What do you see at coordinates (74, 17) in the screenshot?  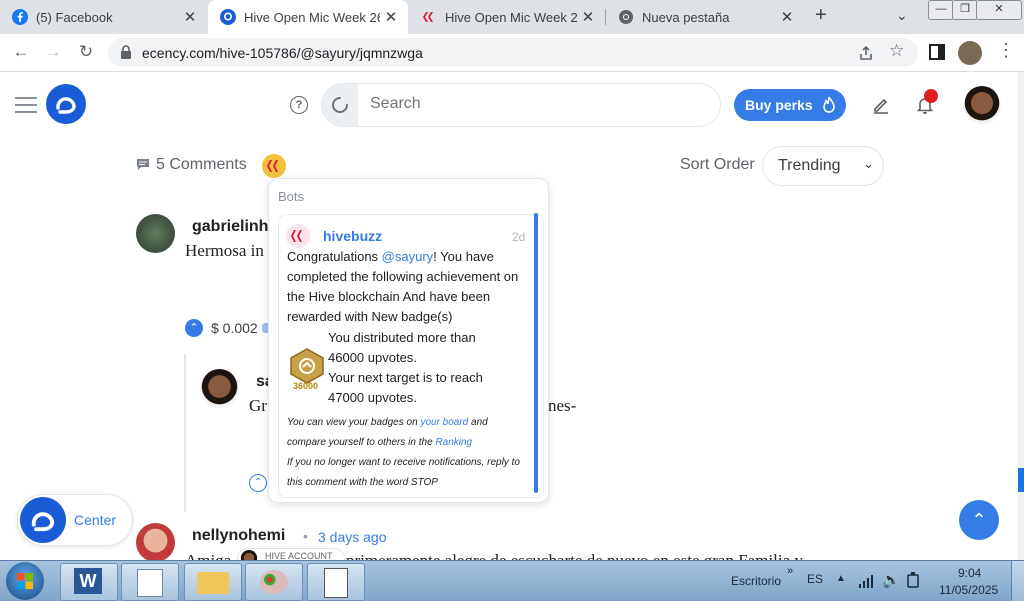 I see `tab-title: (5) Facebook` at bounding box center [74, 17].